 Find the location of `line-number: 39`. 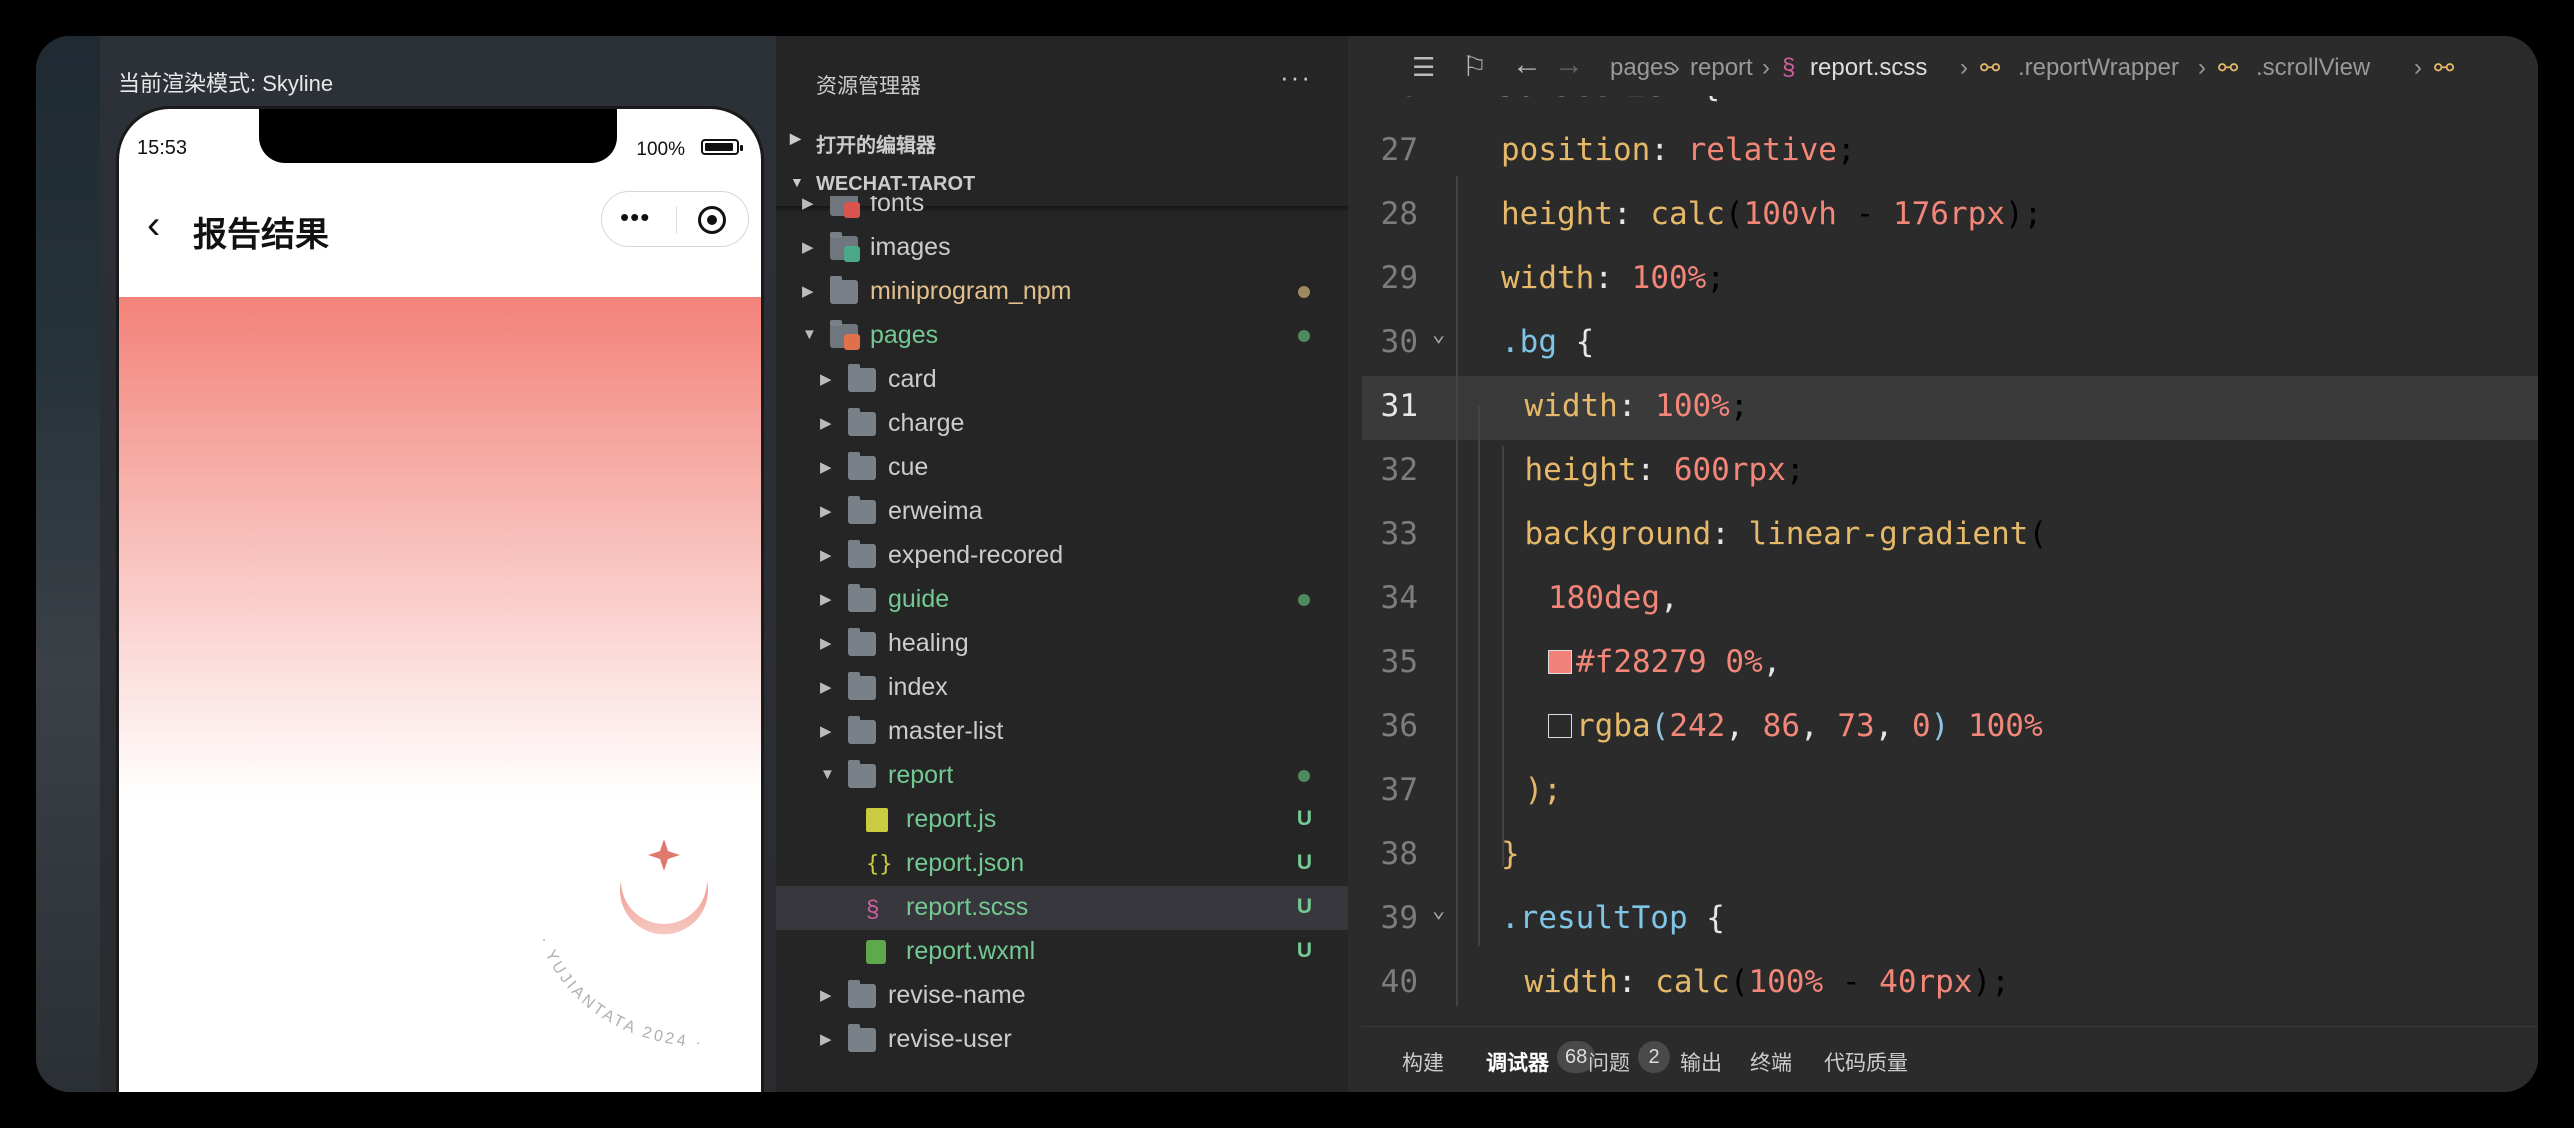

line-number: 39 is located at coordinates (1399, 918).